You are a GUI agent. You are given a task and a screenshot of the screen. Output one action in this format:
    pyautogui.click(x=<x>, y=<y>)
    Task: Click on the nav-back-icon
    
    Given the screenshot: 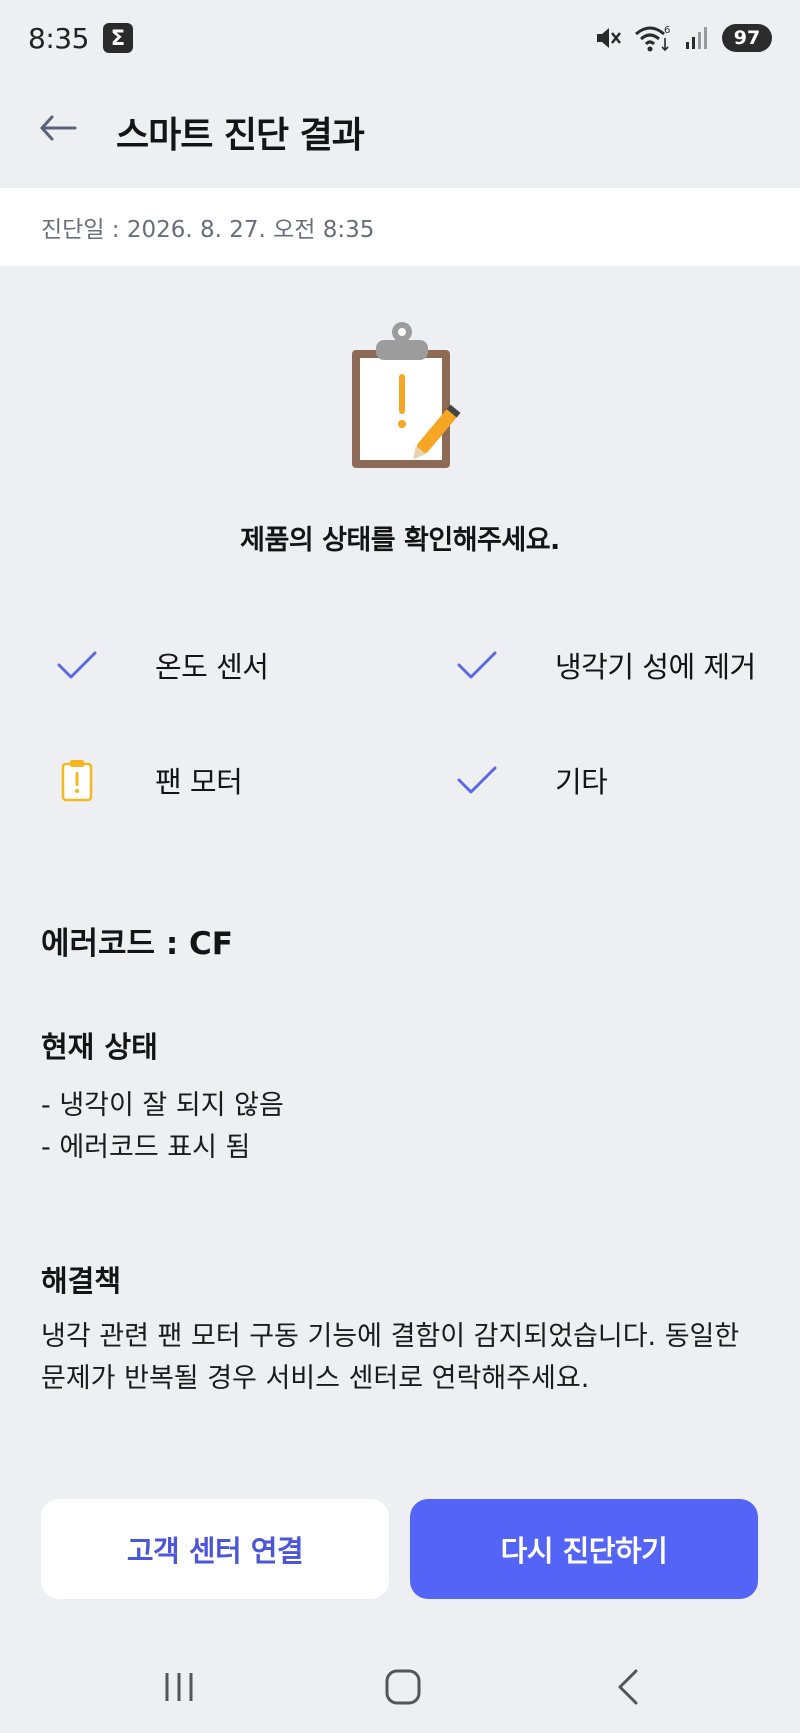 What is the action you would take?
    pyautogui.click(x=628, y=1687)
    